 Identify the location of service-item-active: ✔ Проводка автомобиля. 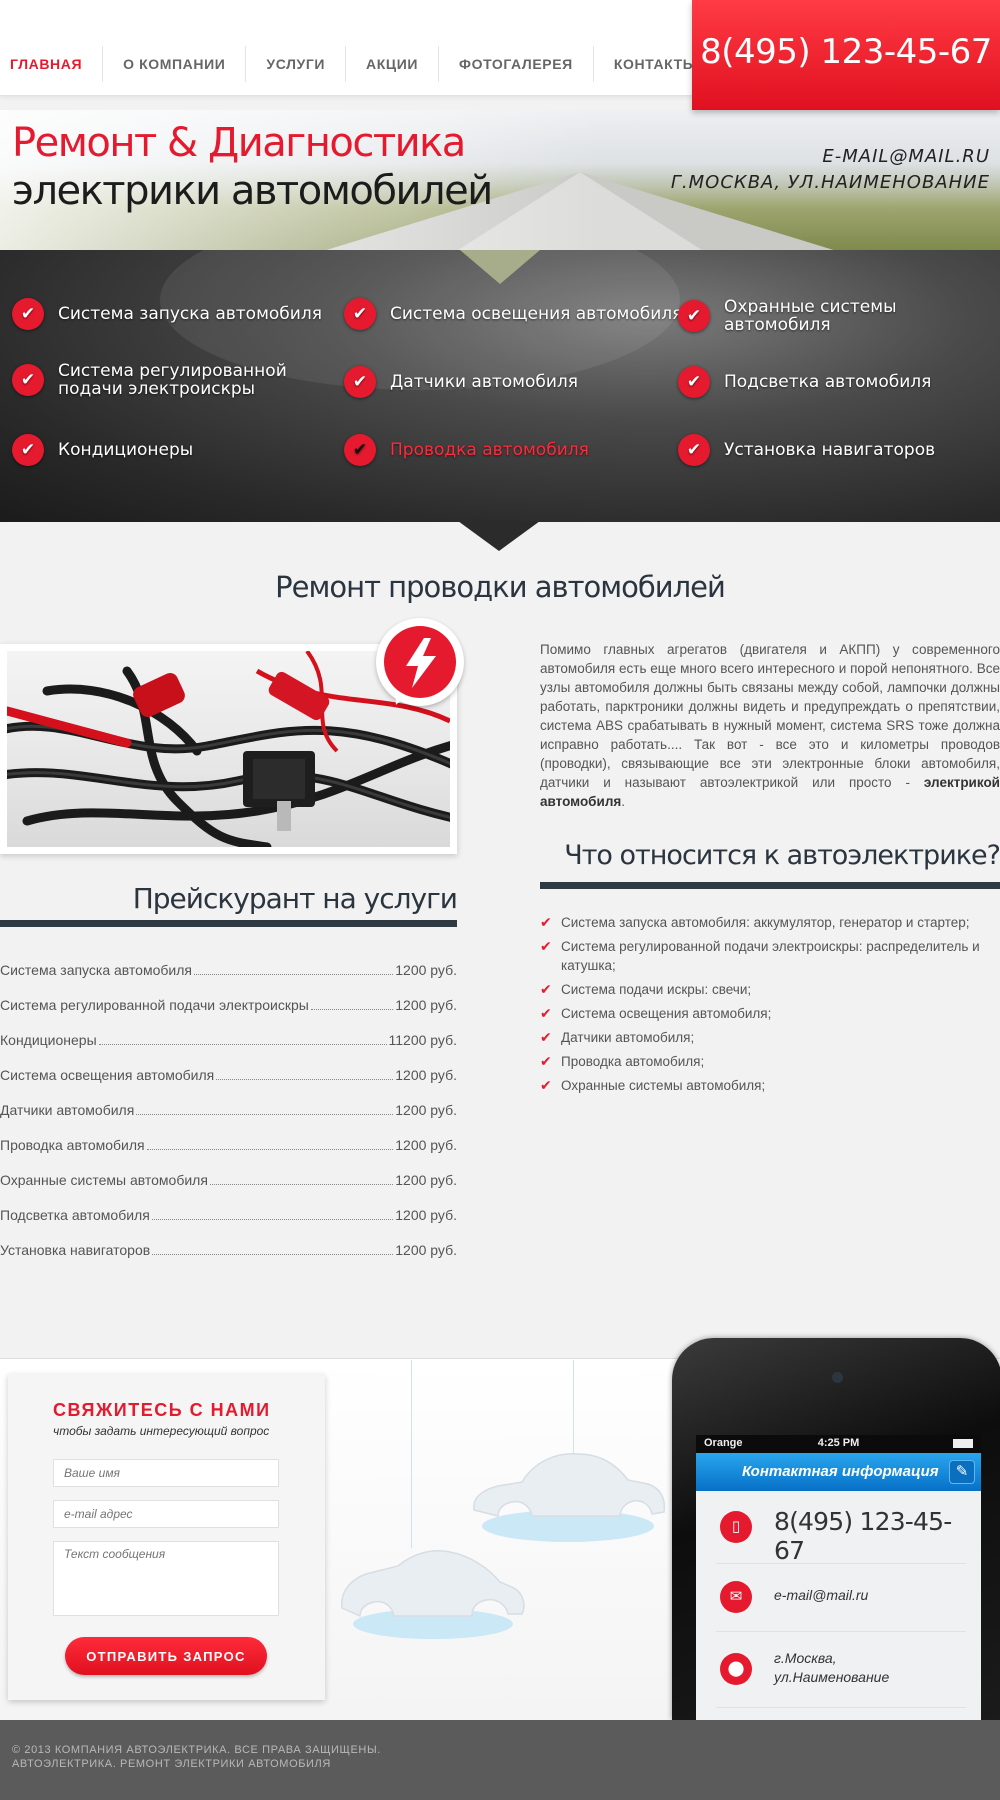
(466, 450).